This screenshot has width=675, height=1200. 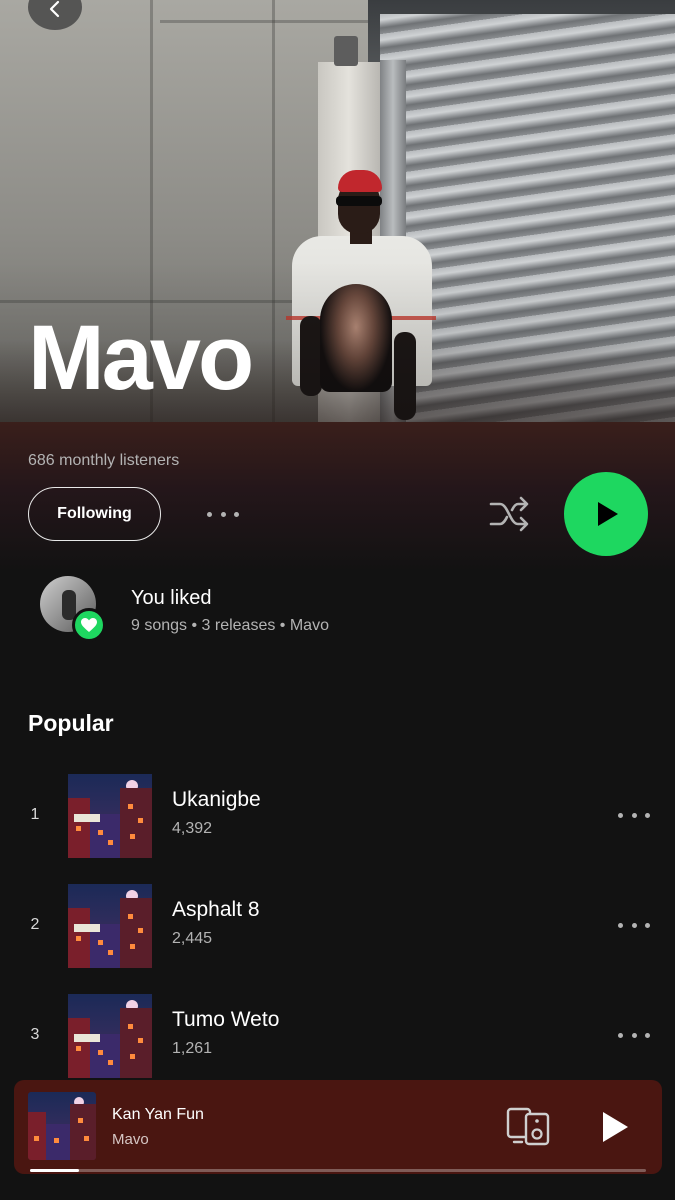 I want to click on track-rank: 1, so click(x=35, y=814).